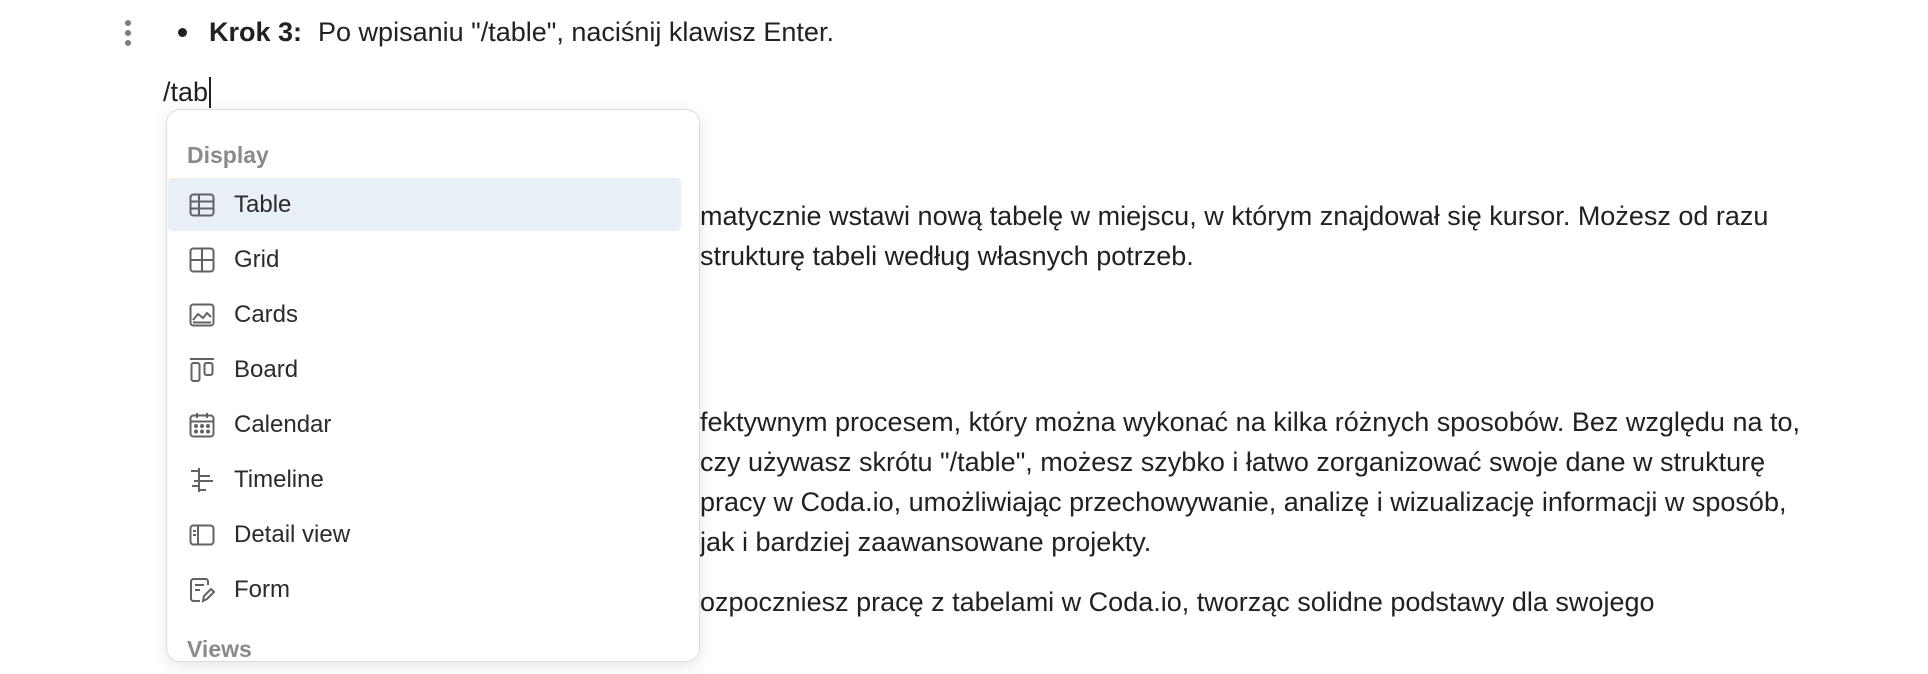  I want to click on menu-item-label: Cards, so click(266, 314).